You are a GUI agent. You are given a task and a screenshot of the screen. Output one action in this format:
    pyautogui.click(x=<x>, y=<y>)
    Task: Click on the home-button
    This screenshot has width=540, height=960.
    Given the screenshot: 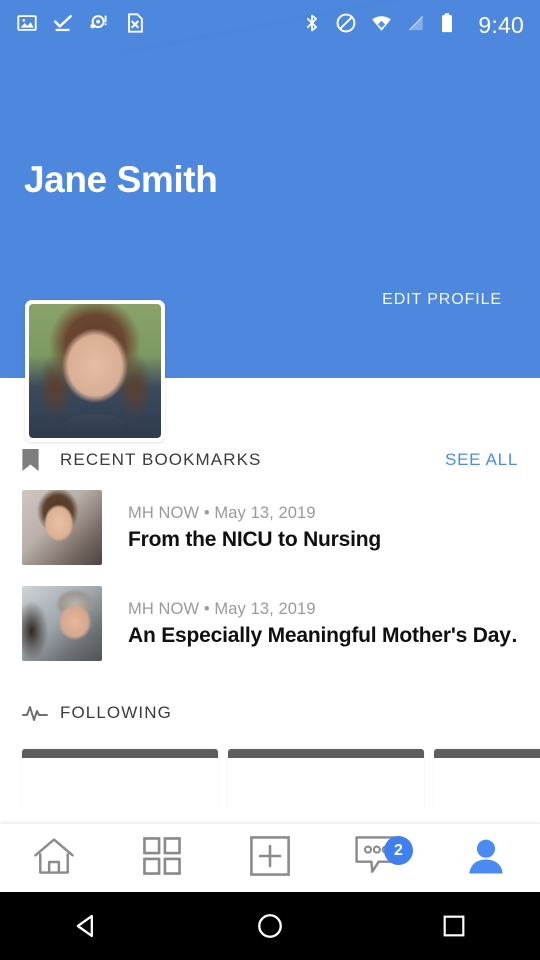 What is the action you would take?
    pyautogui.click(x=270, y=926)
    